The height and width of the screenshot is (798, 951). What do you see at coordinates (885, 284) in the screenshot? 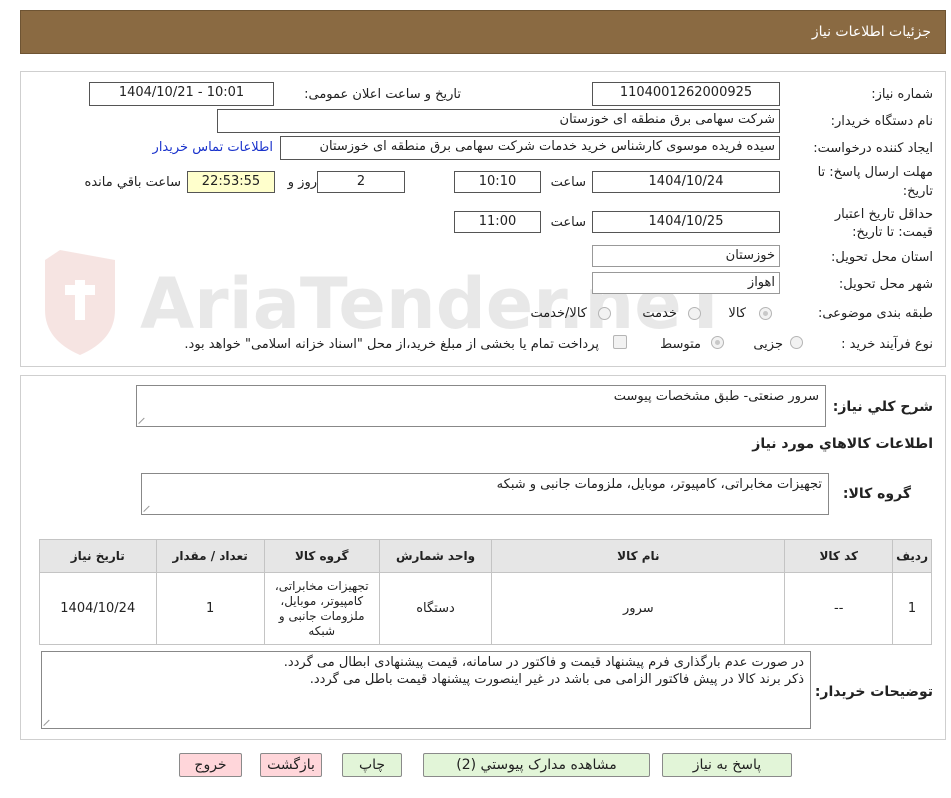
I see `city-label: شهر محل تحویل:` at bounding box center [885, 284].